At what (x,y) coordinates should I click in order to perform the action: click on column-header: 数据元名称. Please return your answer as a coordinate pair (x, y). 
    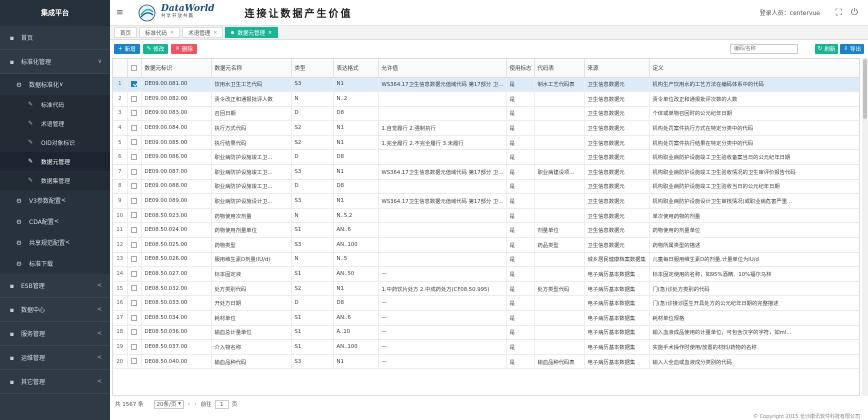
    Looking at the image, I should click on (251, 68).